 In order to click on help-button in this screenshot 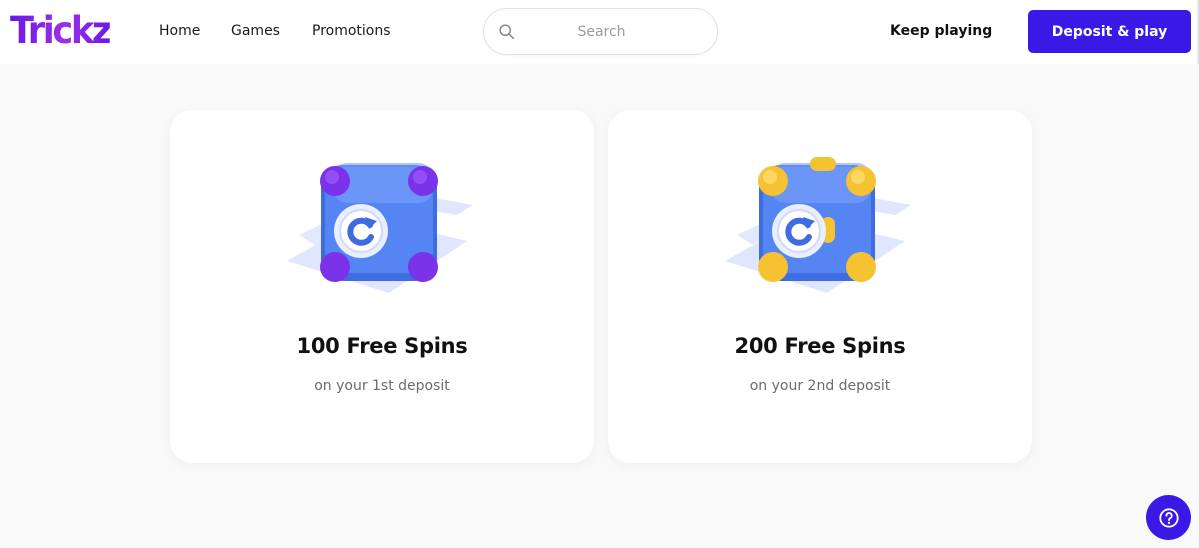, I will do `click(1168, 517)`.